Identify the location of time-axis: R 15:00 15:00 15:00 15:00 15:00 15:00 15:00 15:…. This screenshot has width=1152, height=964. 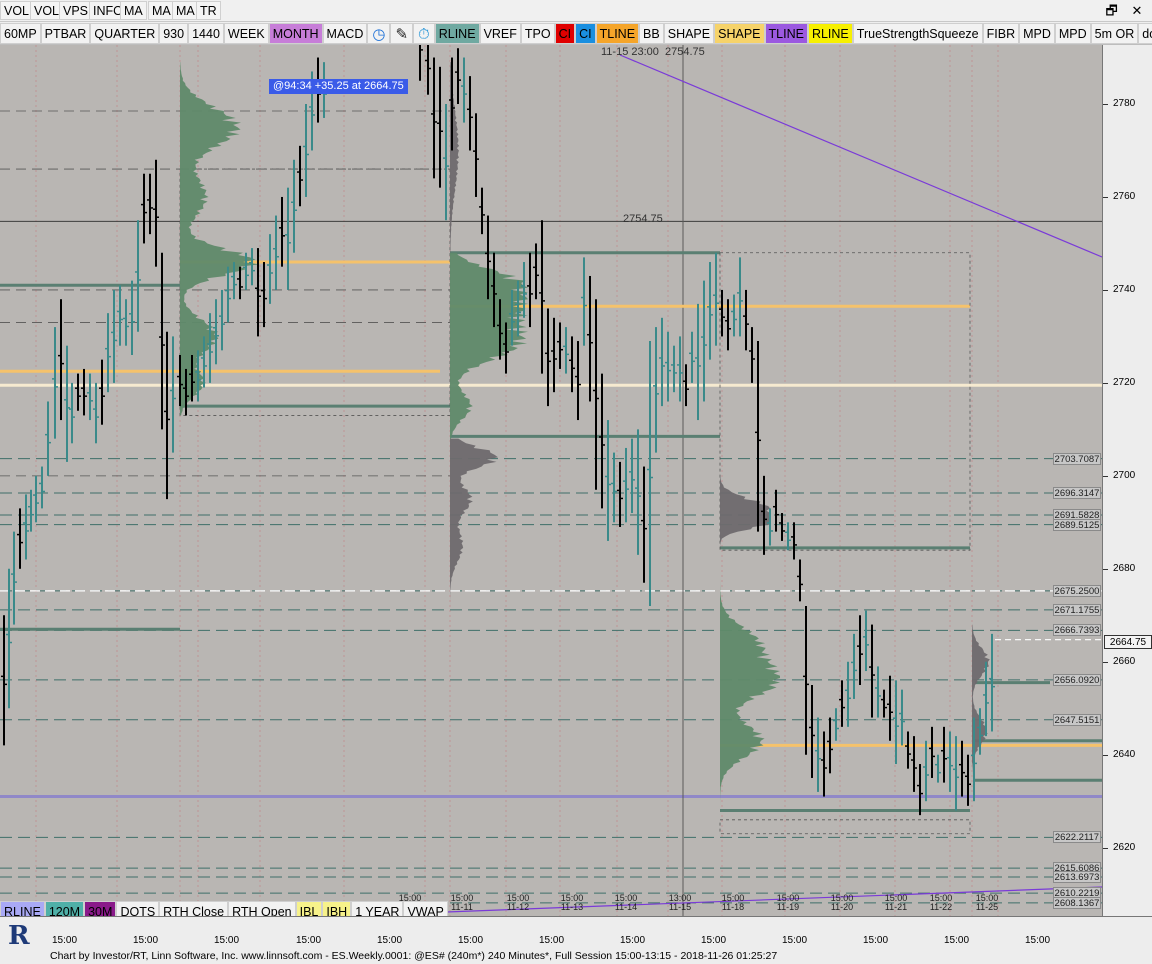
(576, 933).